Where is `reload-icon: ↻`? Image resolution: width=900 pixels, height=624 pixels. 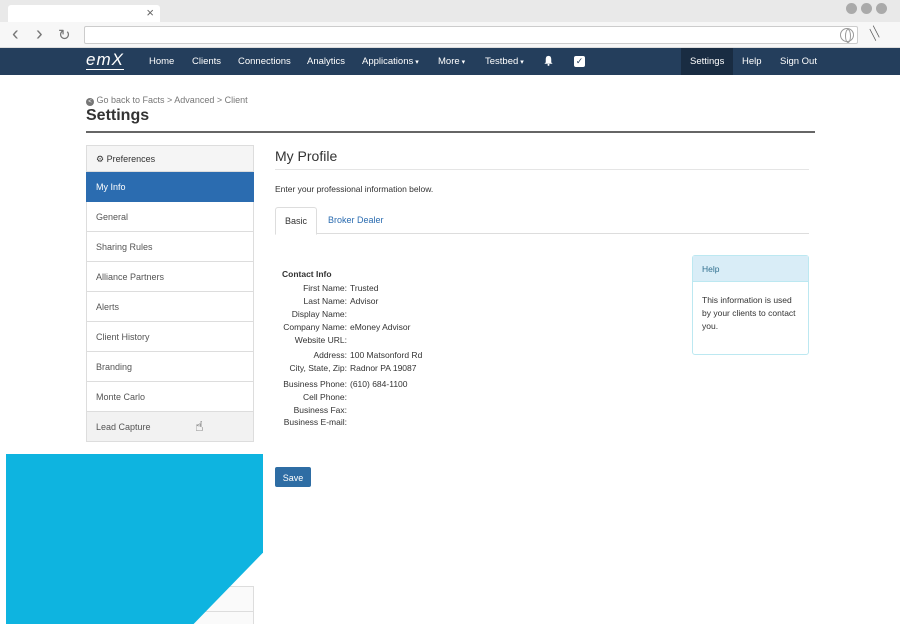
reload-icon: ↻ is located at coordinates (64, 36).